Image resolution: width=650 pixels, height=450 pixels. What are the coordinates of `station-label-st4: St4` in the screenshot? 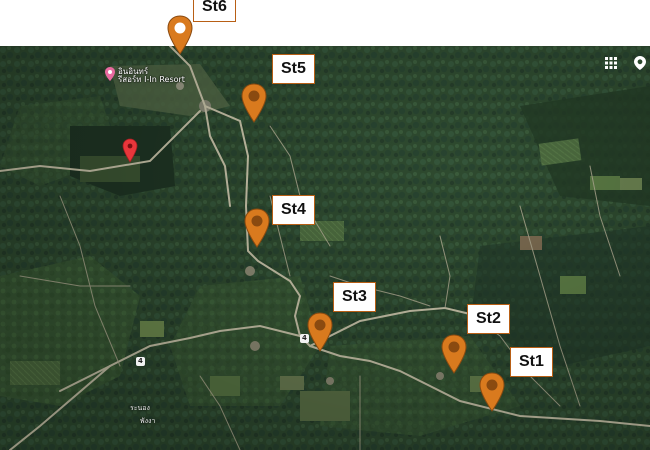 It's located at (293, 210).